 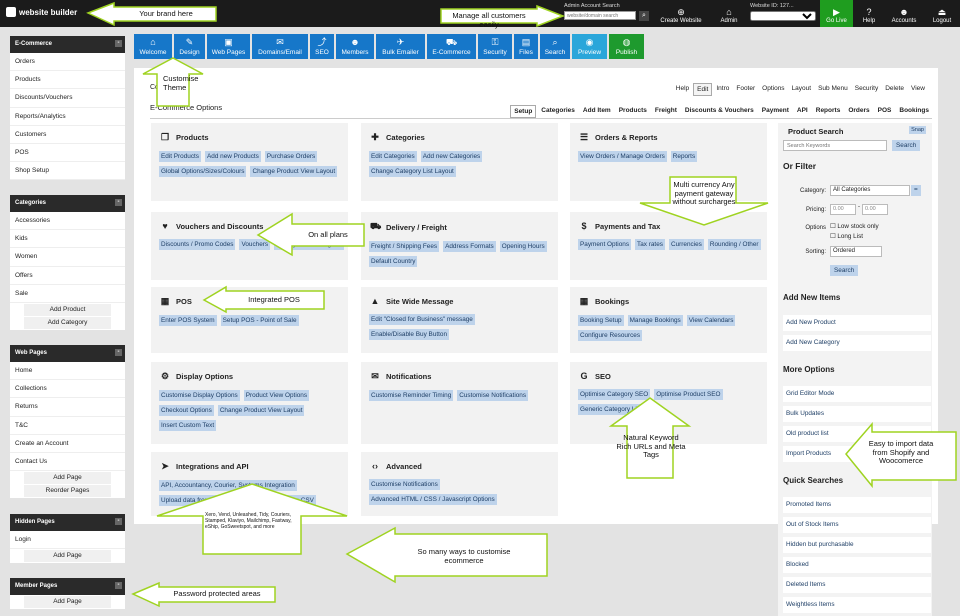 I want to click on subnav-security: Security, so click(x=866, y=89).